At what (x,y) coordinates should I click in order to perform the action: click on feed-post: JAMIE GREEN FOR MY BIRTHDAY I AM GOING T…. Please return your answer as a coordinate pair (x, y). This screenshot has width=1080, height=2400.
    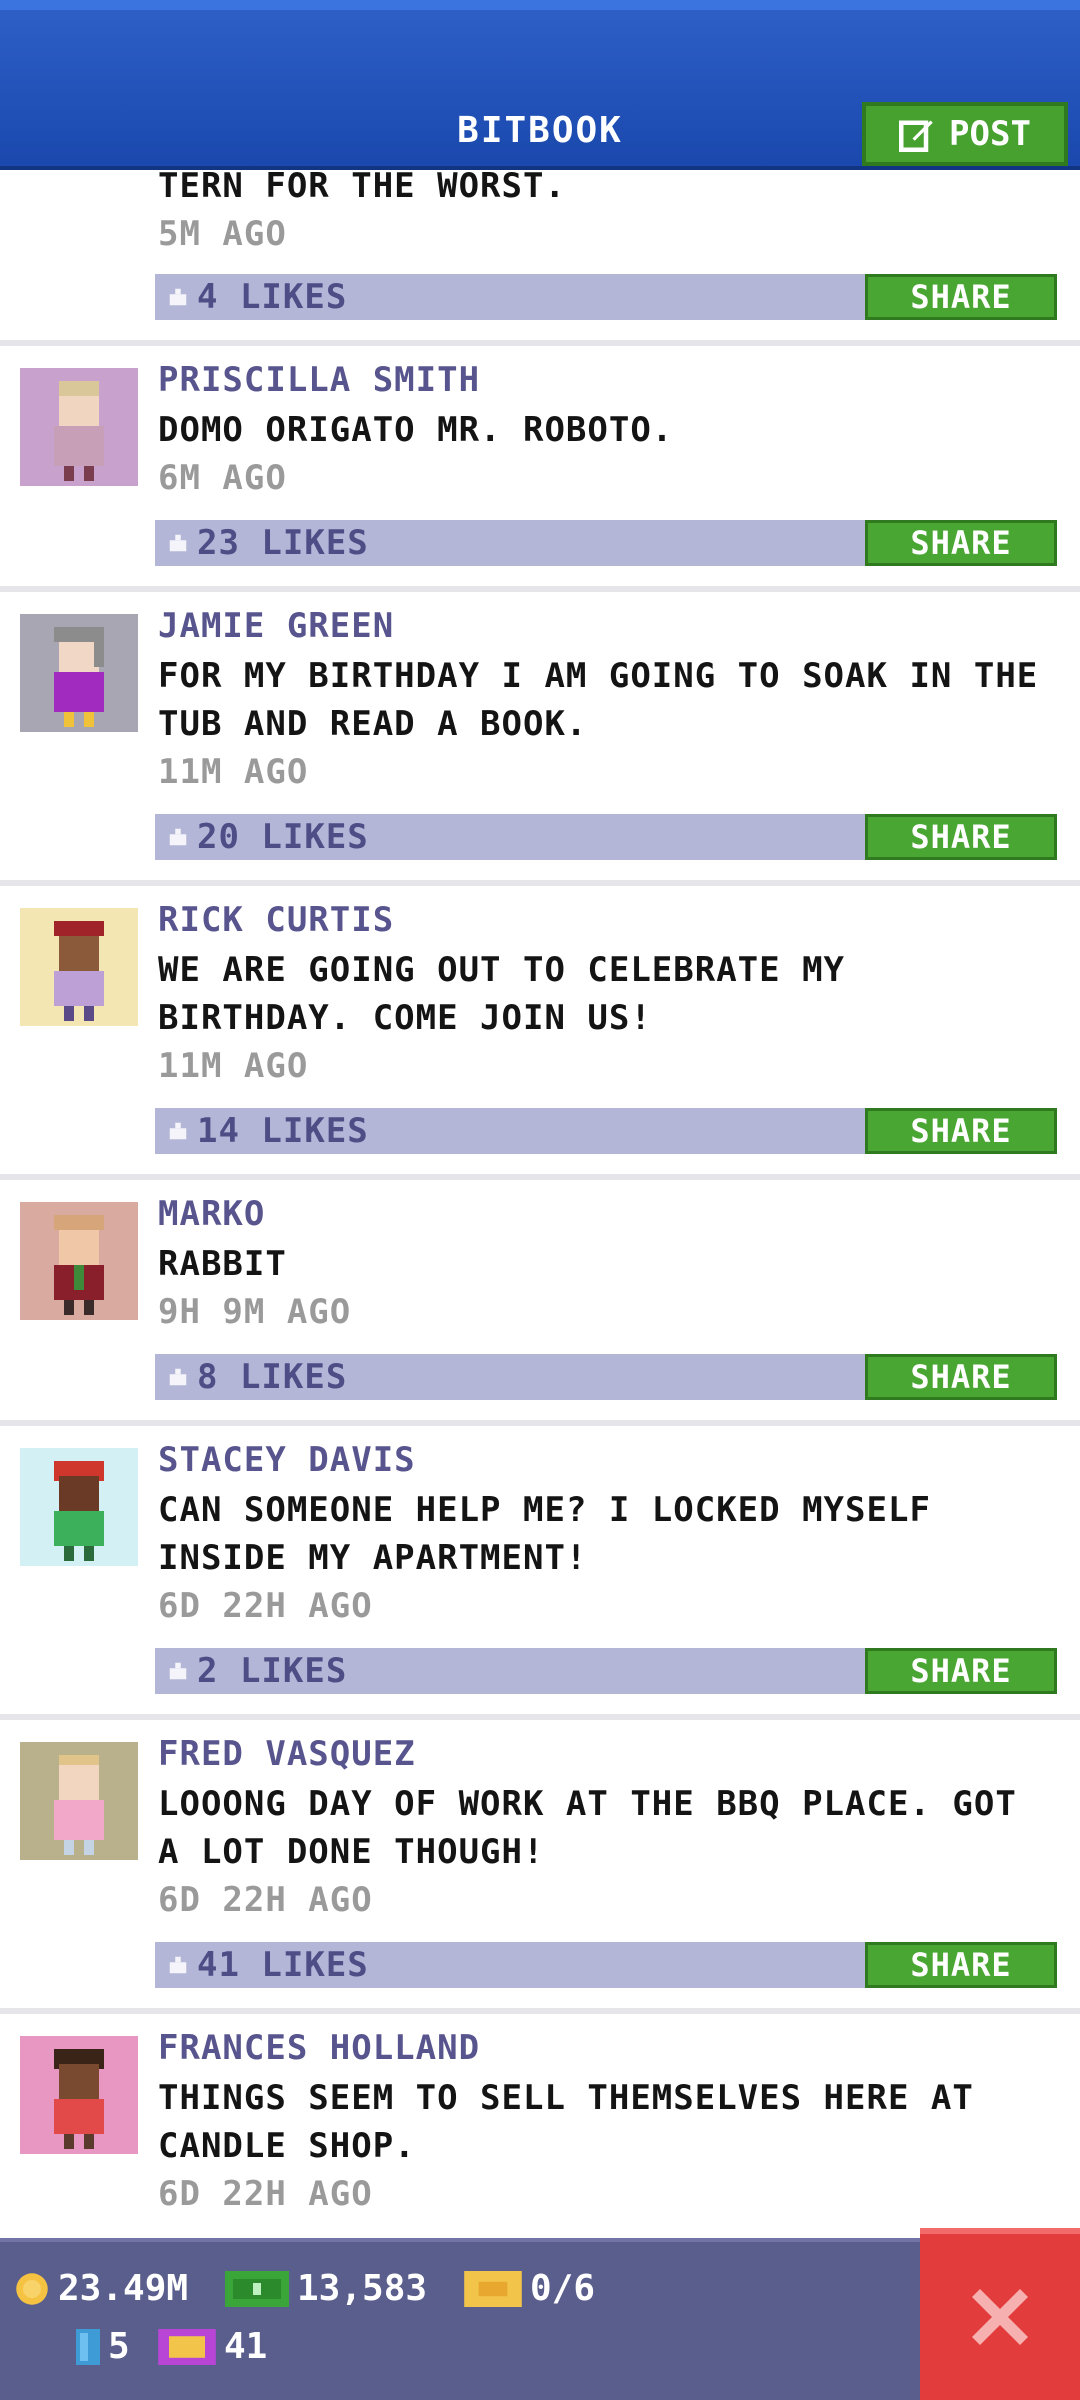
    Looking at the image, I should click on (540, 736).